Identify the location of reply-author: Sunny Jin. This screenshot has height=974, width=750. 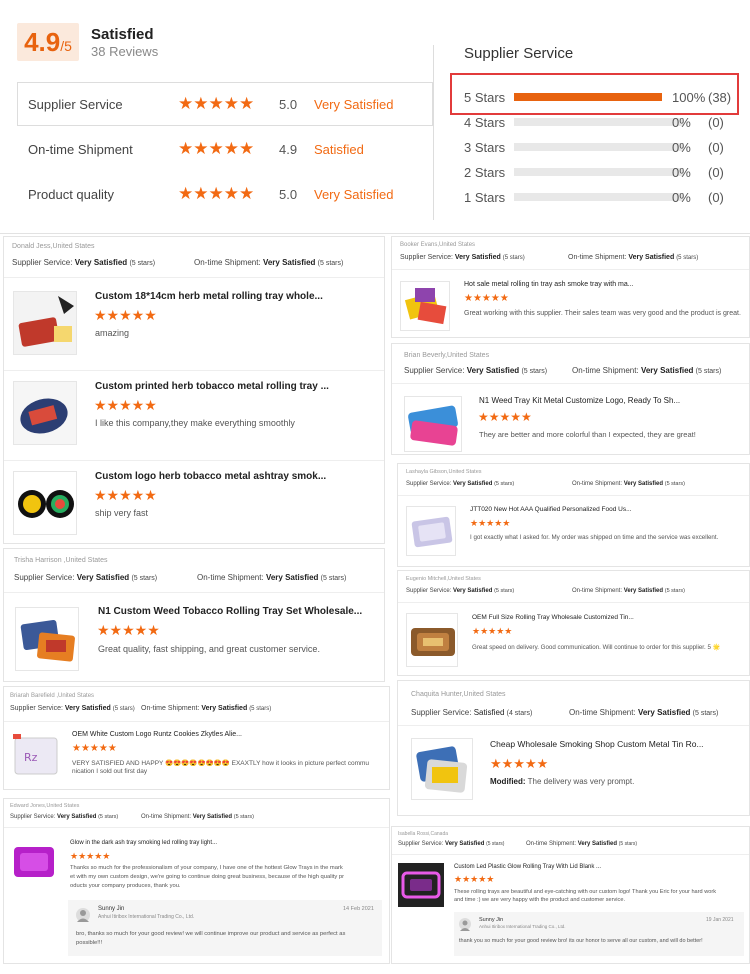
(111, 909).